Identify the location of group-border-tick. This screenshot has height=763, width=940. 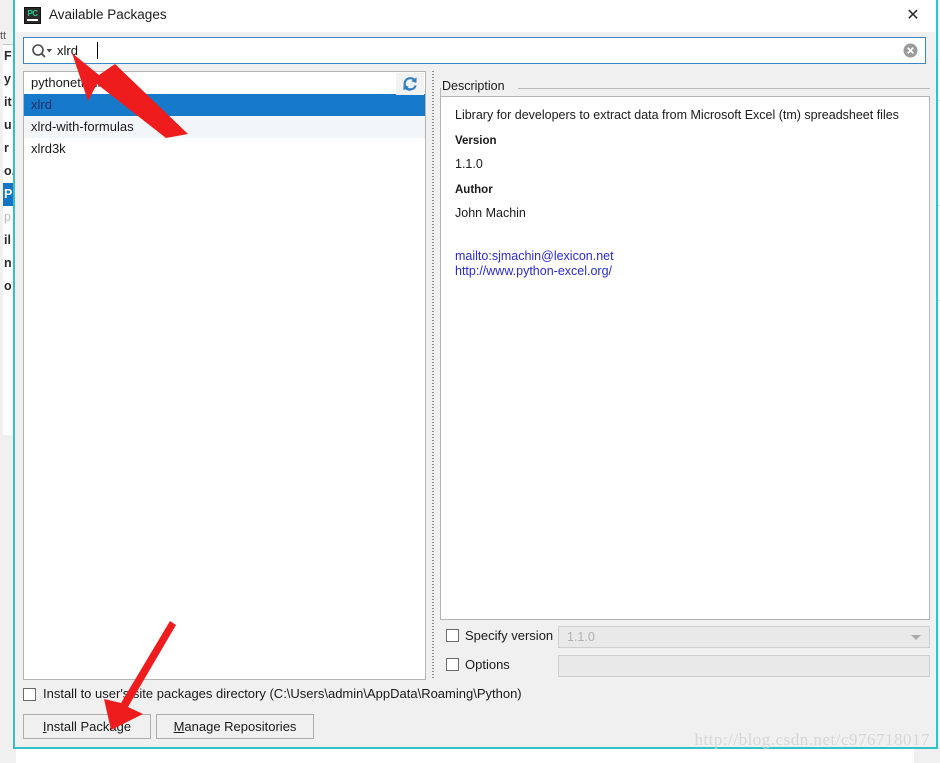
(440, 92).